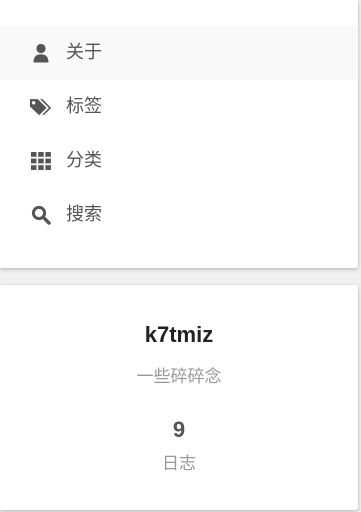 This screenshot has width=361, height=512. What do you see at coordinates (84, 160) in the screenshot?
I see `menu-item-label: 分类` at bounding box center [84, 160].